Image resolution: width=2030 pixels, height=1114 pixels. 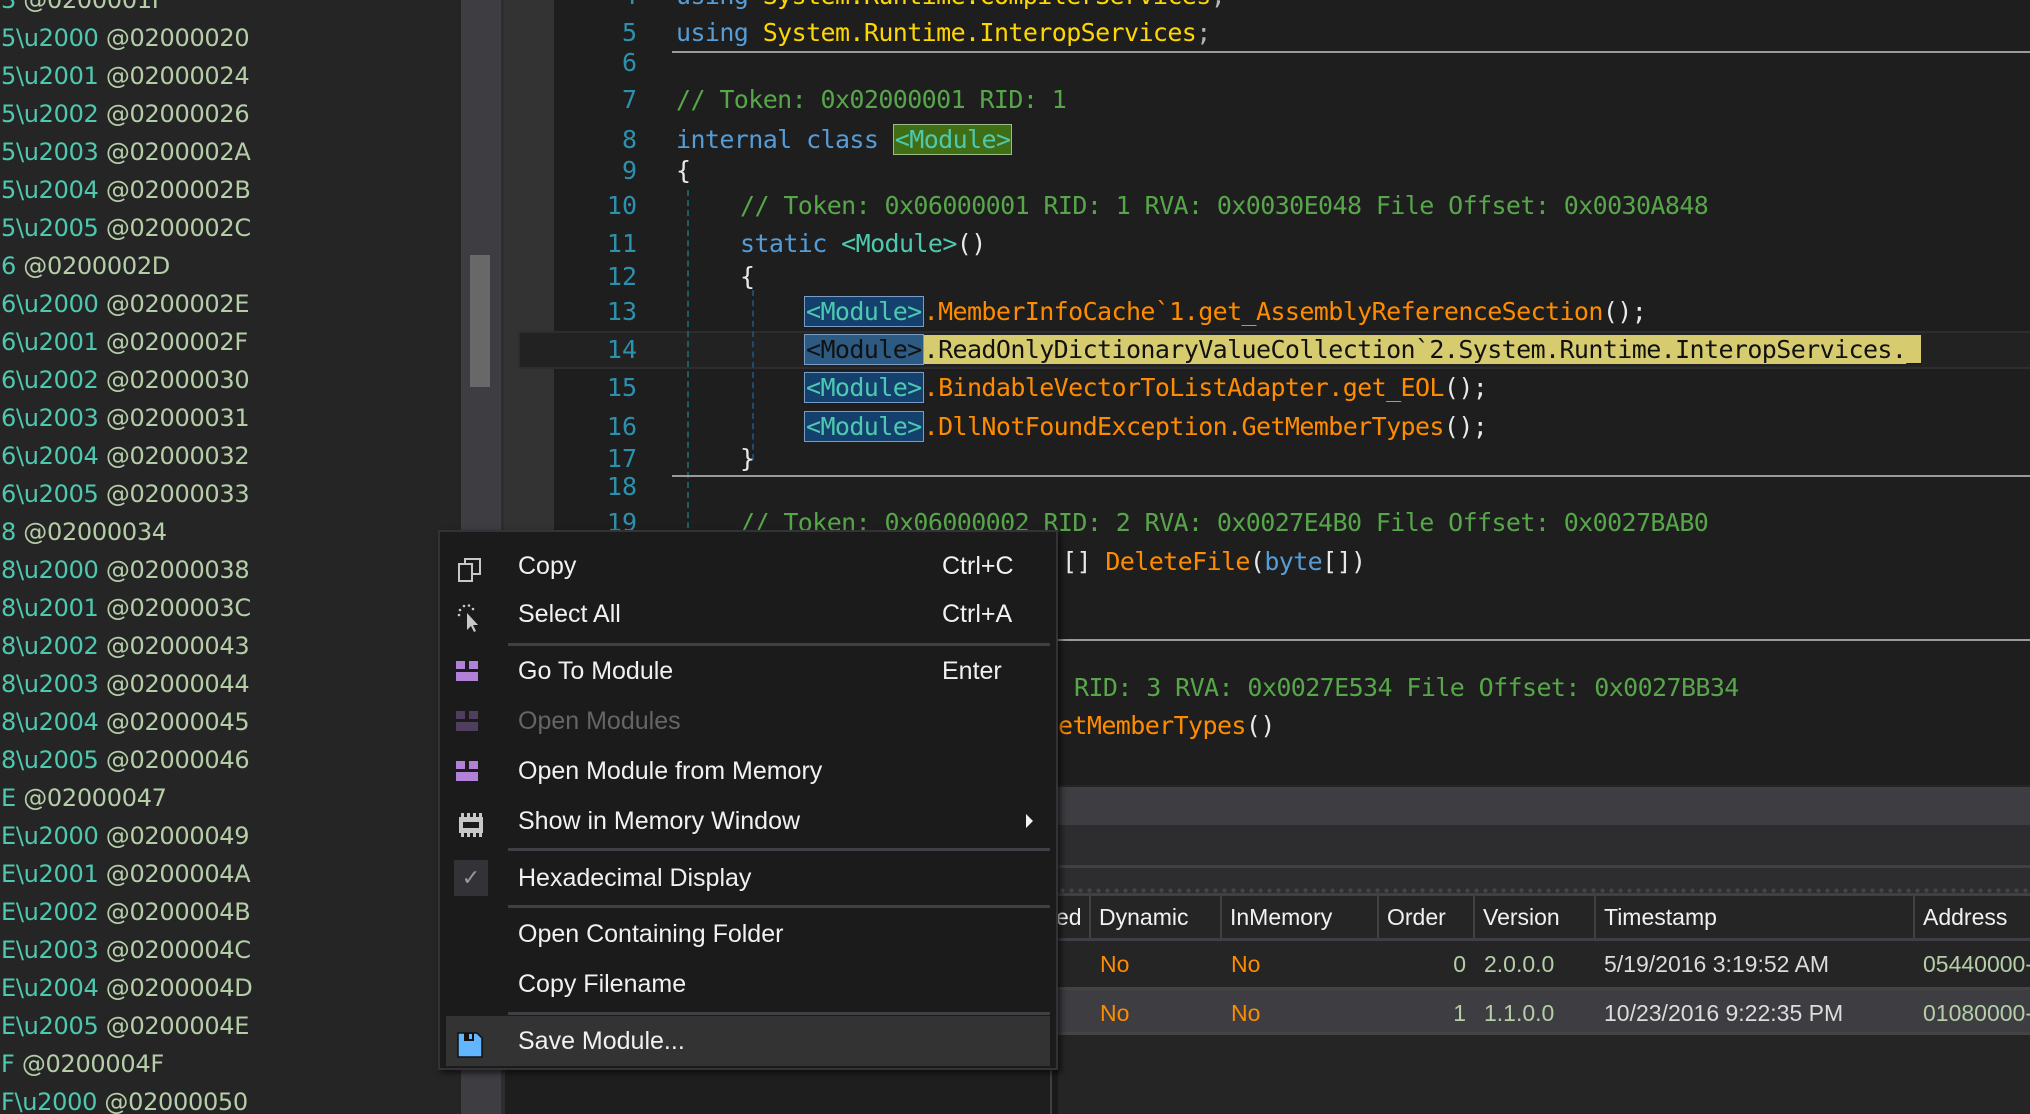 I want to click on tree-item: 08\u2005 @02000046, so click(x=125, y=760).